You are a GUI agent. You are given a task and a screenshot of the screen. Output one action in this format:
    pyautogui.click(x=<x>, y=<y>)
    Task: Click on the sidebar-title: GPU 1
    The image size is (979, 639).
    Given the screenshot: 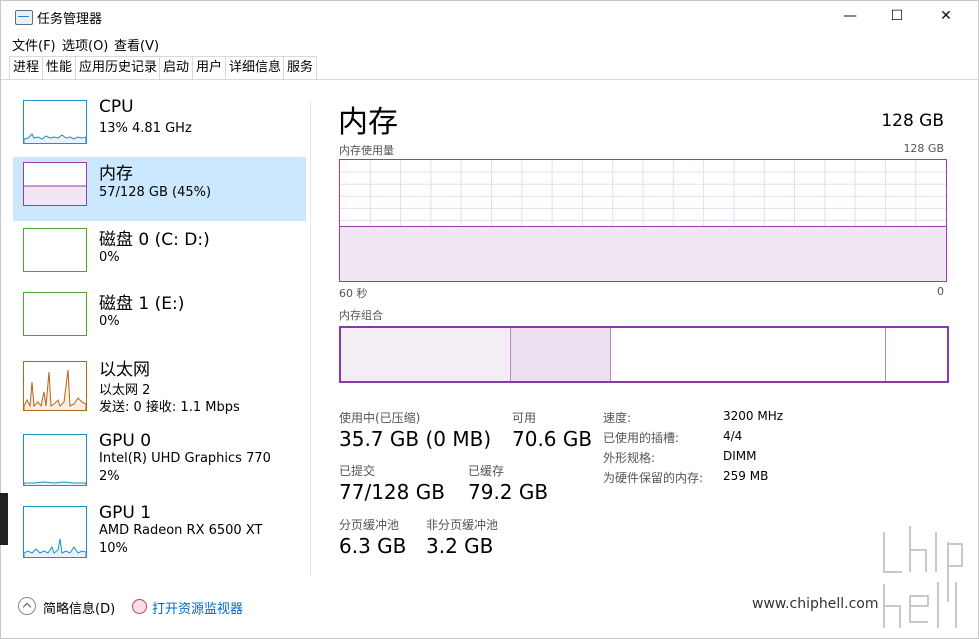 What is the action you would take?
    pyautogui.click(x=125, y=513)
    